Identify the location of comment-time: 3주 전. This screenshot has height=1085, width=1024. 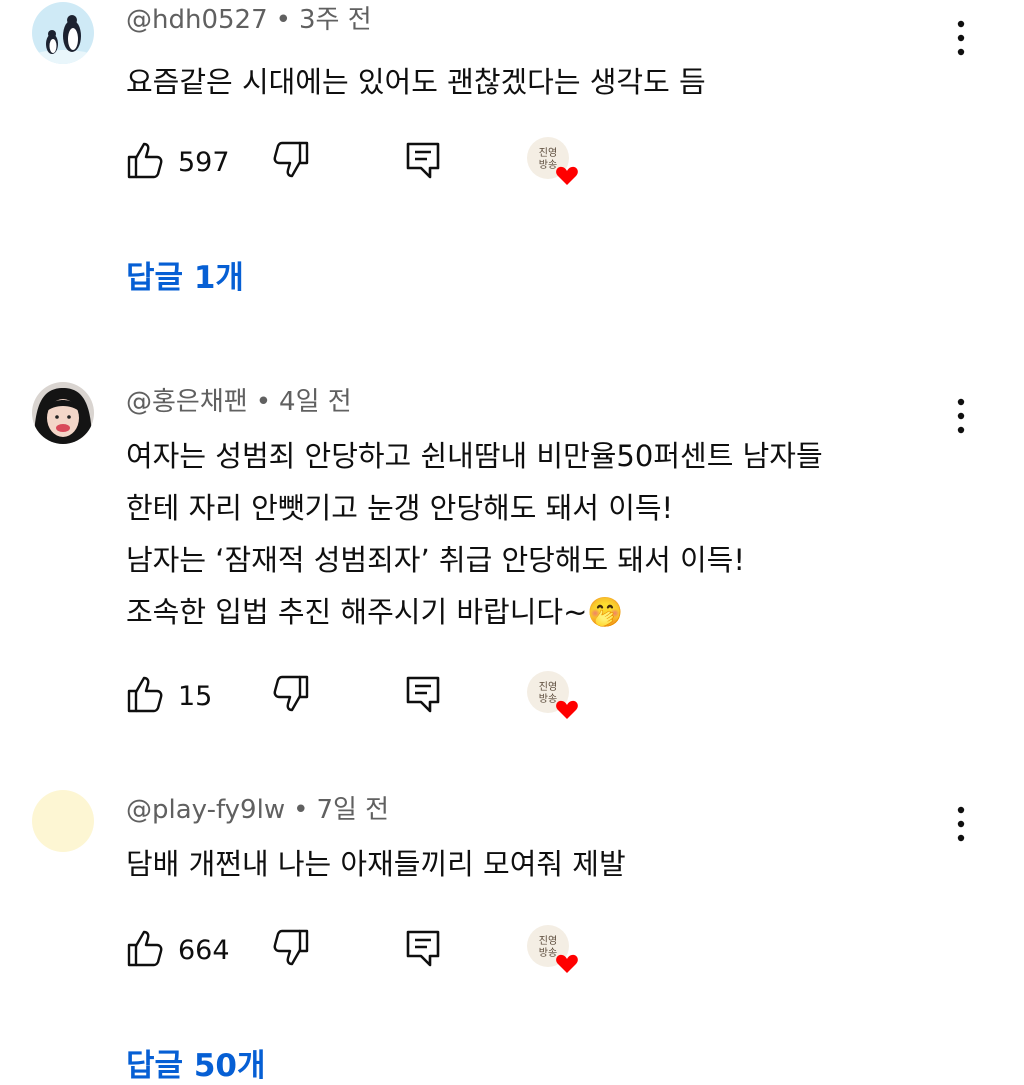
(335, 20).